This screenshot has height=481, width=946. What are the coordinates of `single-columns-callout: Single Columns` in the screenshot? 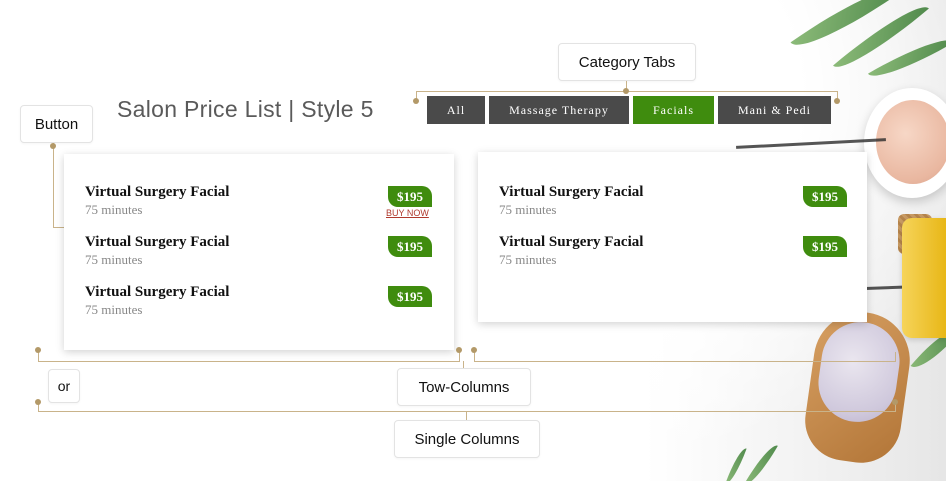 It's located at (467, 439).